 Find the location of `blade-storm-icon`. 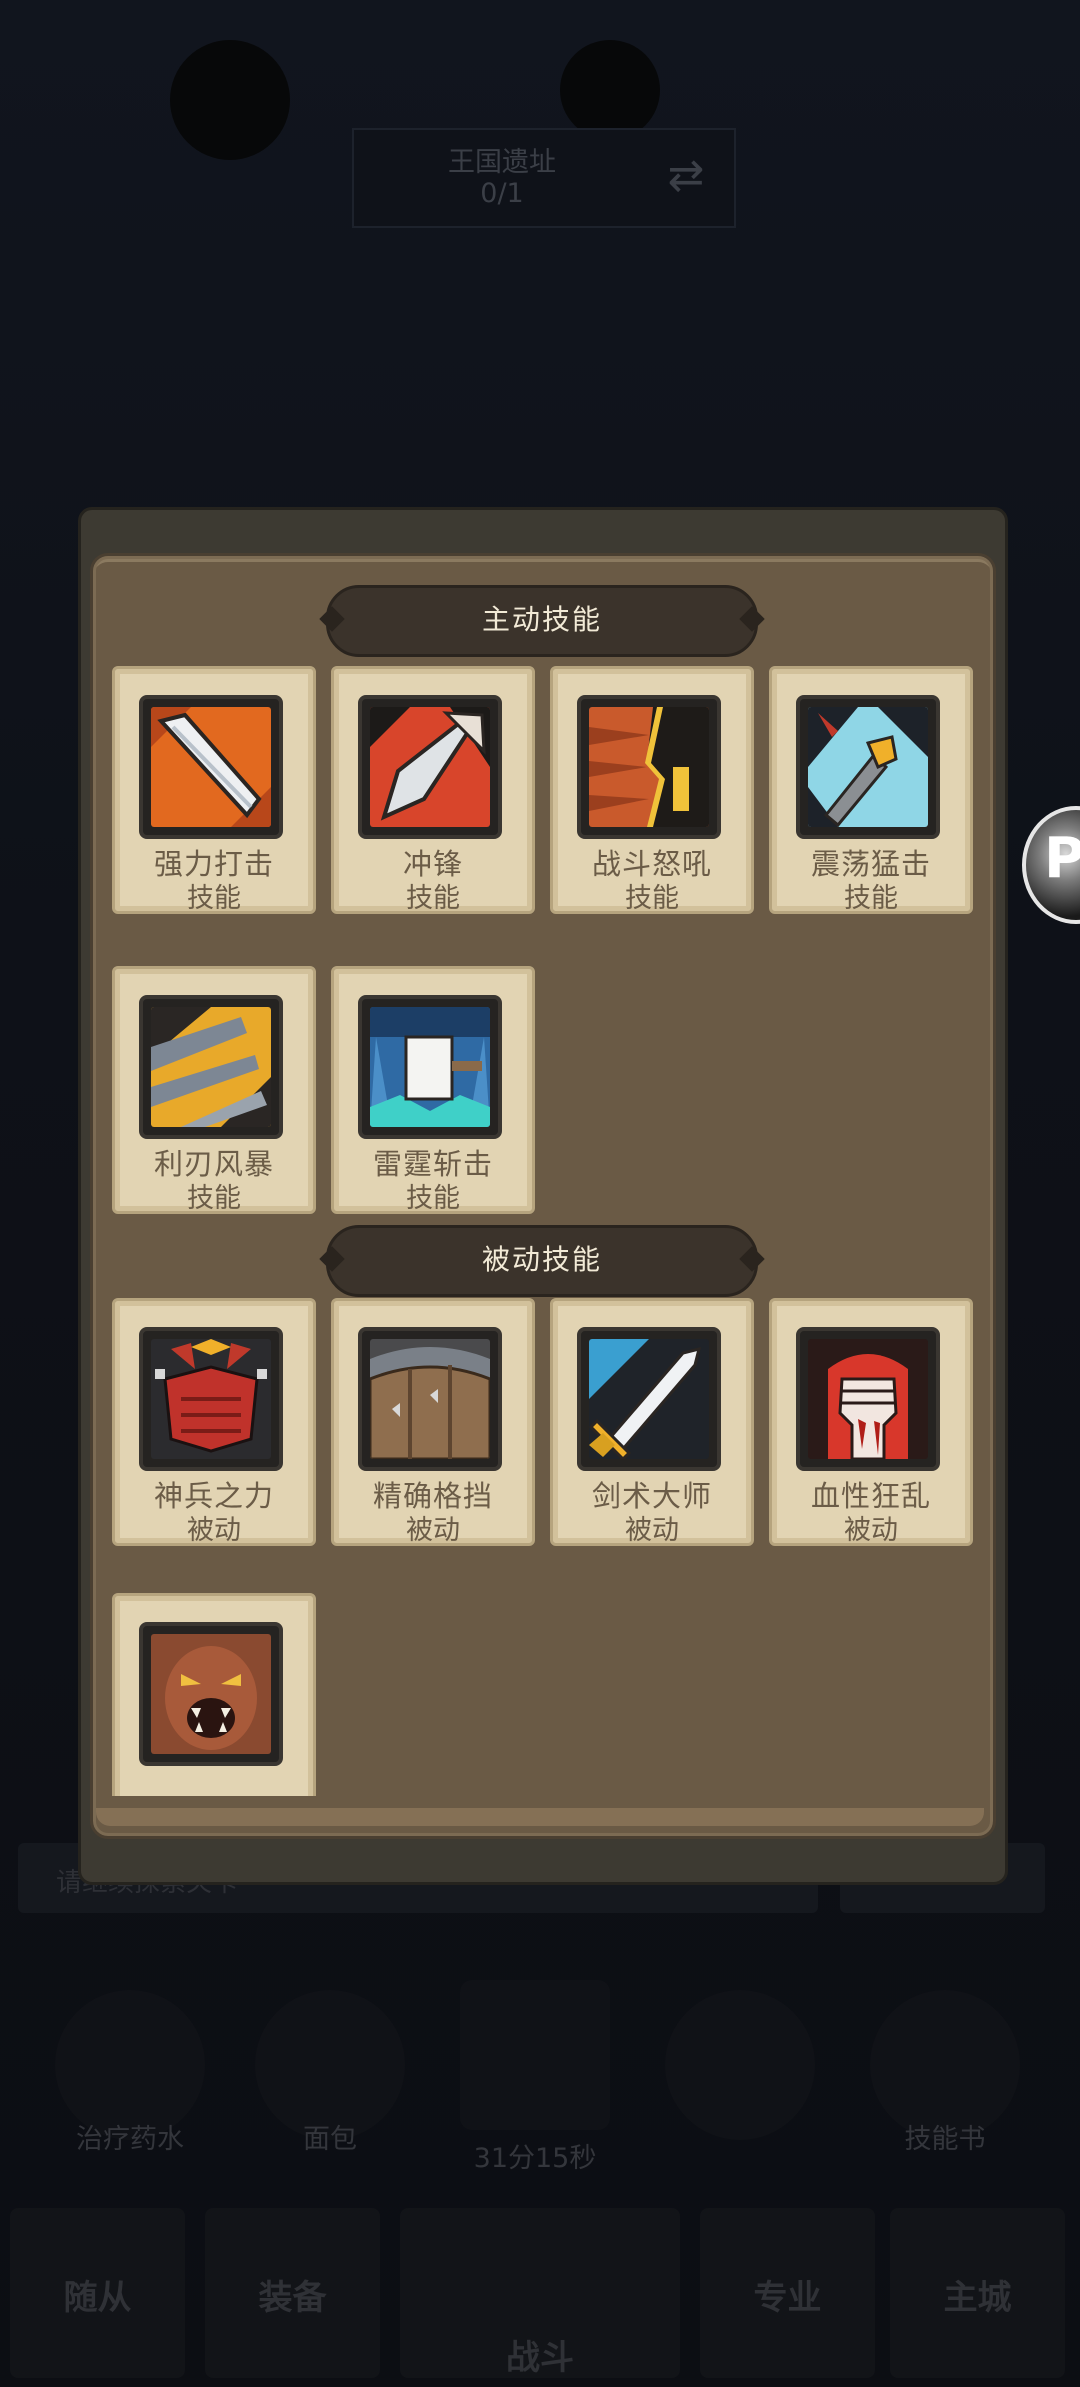

blade-storm-icon is located at coordinates (211, 1067).